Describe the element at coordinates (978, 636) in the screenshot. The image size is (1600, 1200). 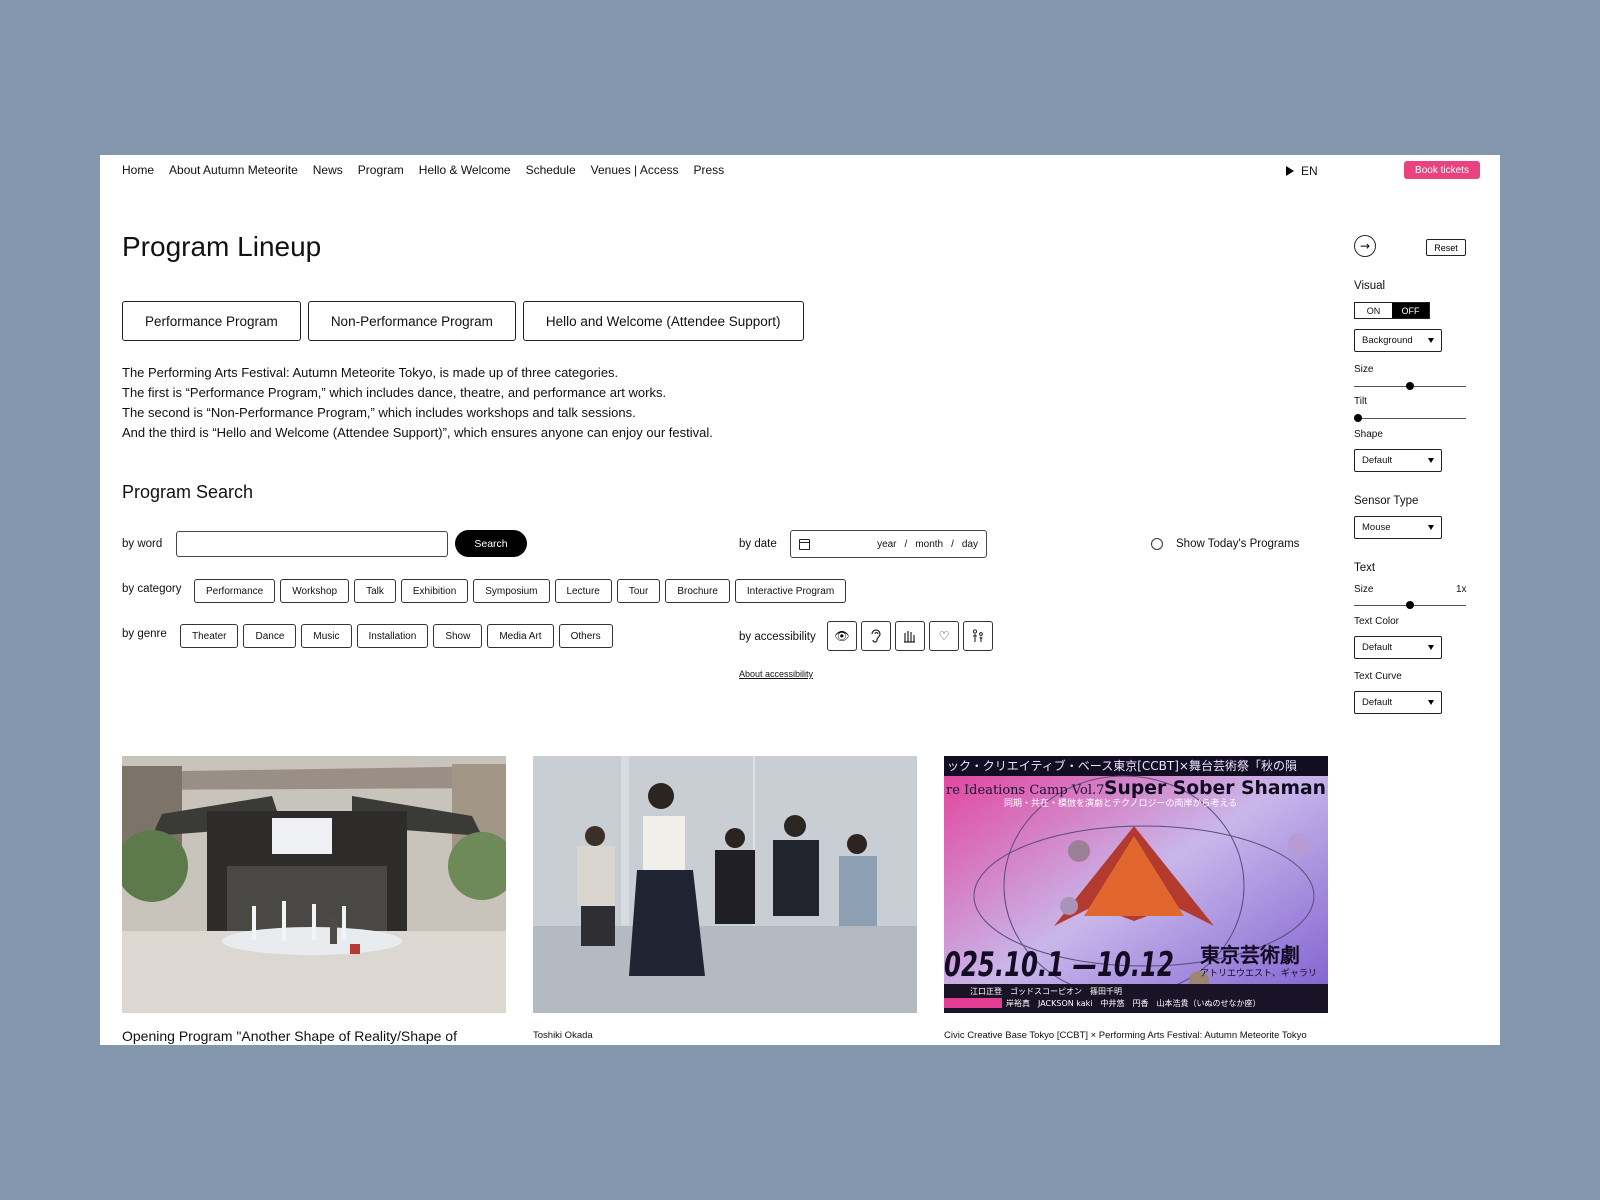
I see `family-icon` at that location.